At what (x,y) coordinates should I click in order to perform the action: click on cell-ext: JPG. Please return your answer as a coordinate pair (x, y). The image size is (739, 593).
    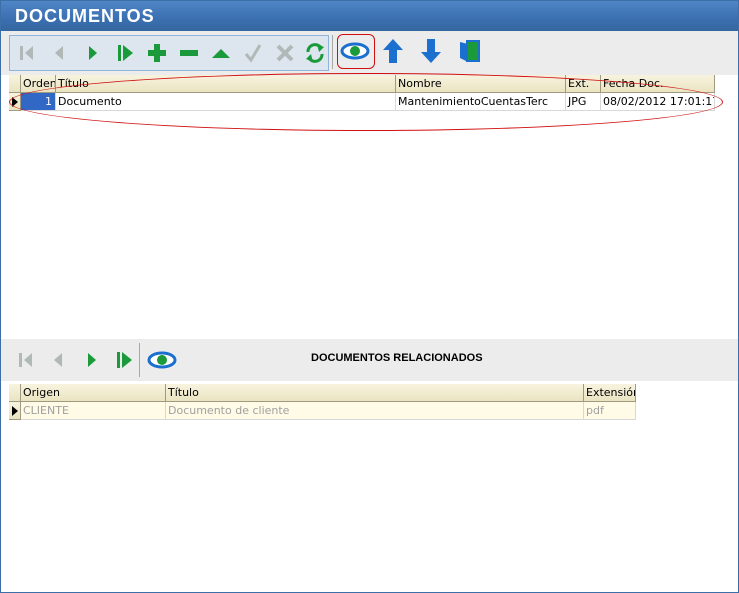
    Looking at the image, I should click on (583, 102).